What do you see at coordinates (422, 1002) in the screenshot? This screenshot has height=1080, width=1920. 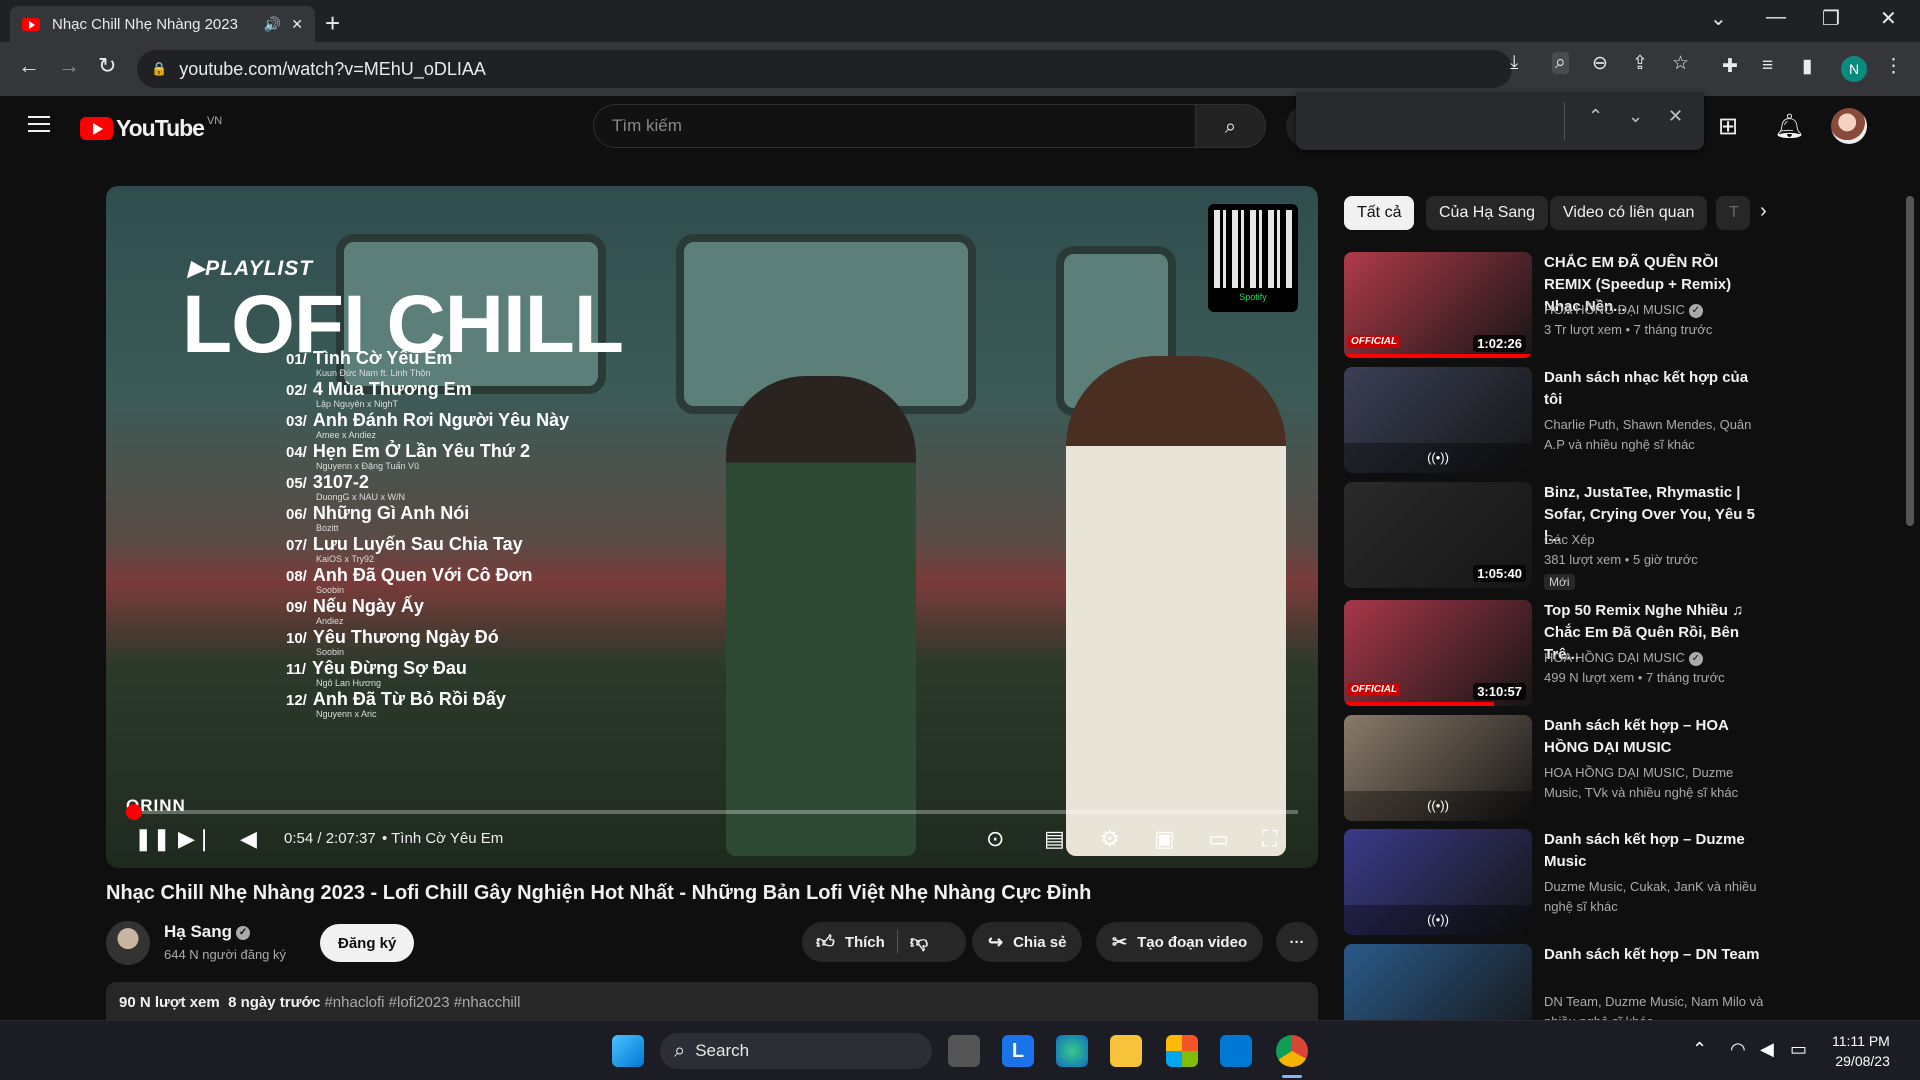 I see `hashtags: #nhaclofi #lofi2023 #nhacchill` at bounding box center [422, 1002].